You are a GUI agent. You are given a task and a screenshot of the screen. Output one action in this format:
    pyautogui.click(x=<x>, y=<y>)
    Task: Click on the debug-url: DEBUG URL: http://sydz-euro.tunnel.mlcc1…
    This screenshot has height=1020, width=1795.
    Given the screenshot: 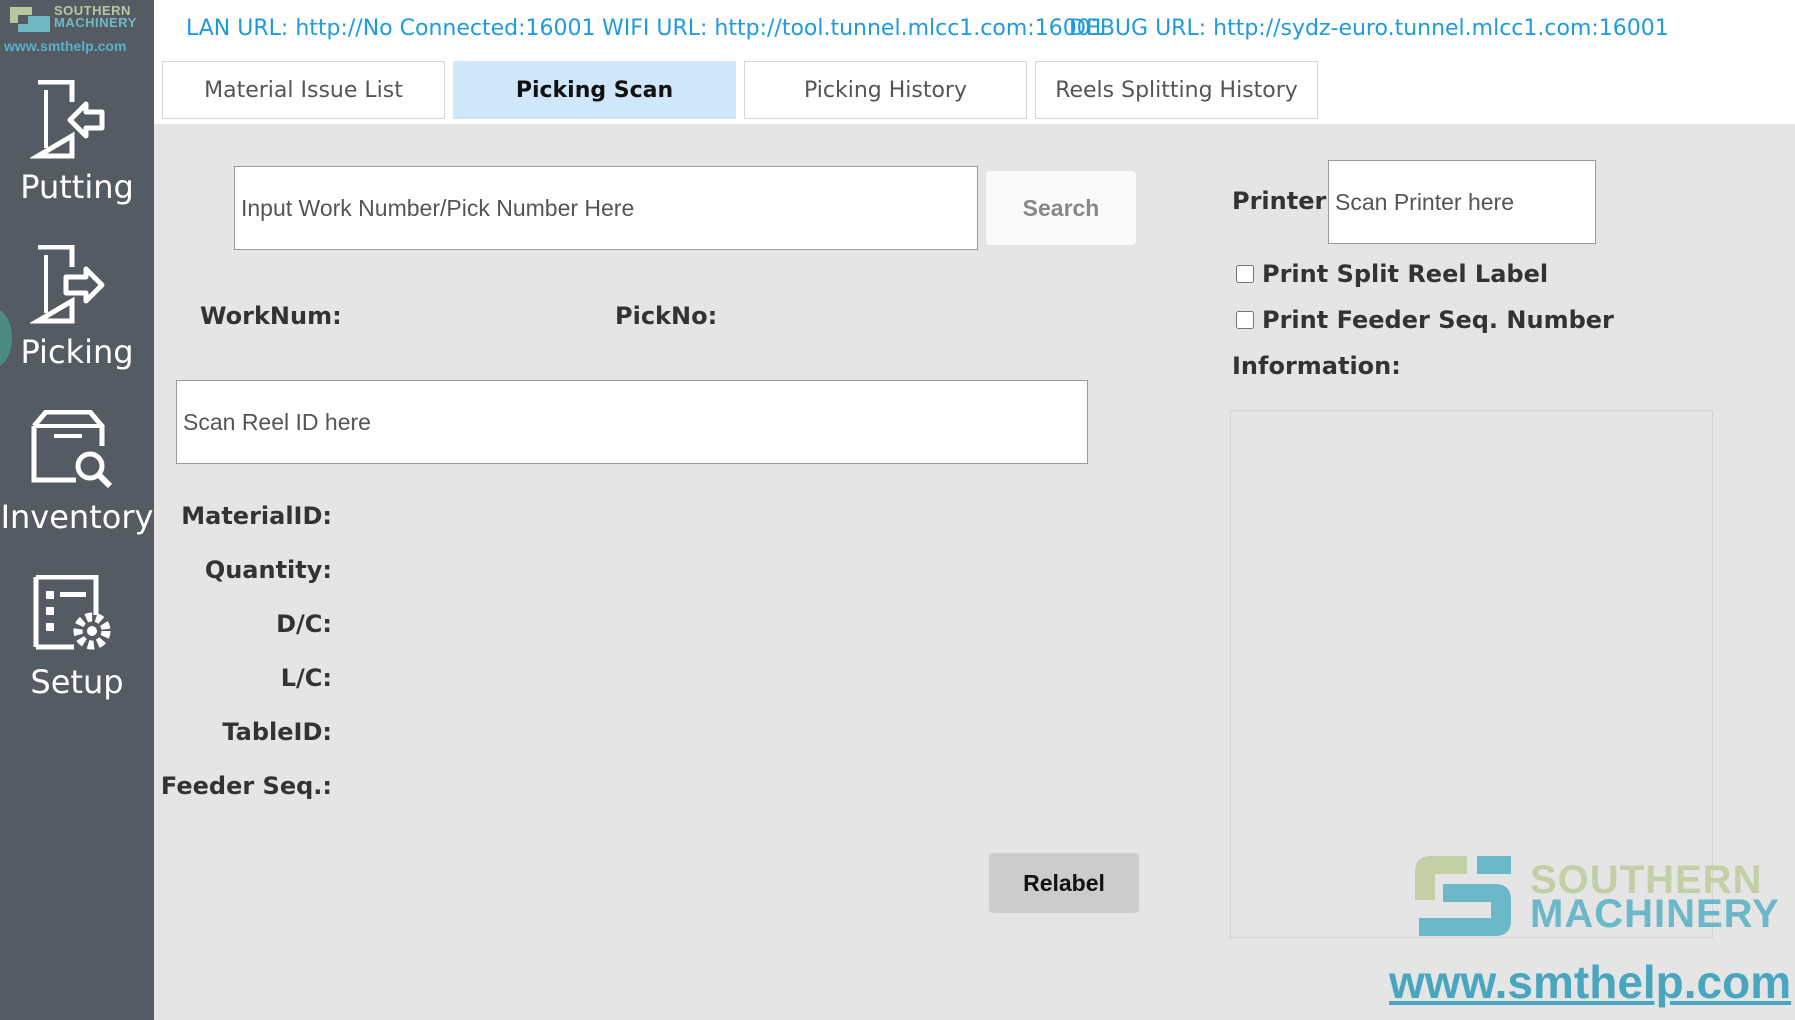 What is the action you would take?
    pyautogui.click(x=1369, y=28)
    